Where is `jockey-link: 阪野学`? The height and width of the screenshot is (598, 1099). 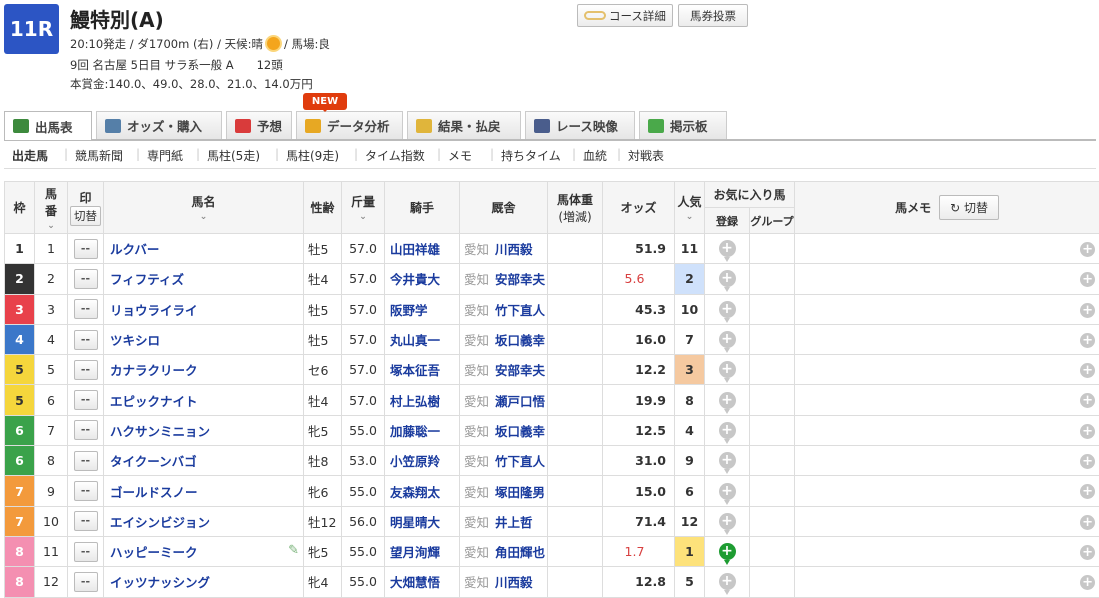 jockey-link: 阪野学 is located at coordinates (422, 309).